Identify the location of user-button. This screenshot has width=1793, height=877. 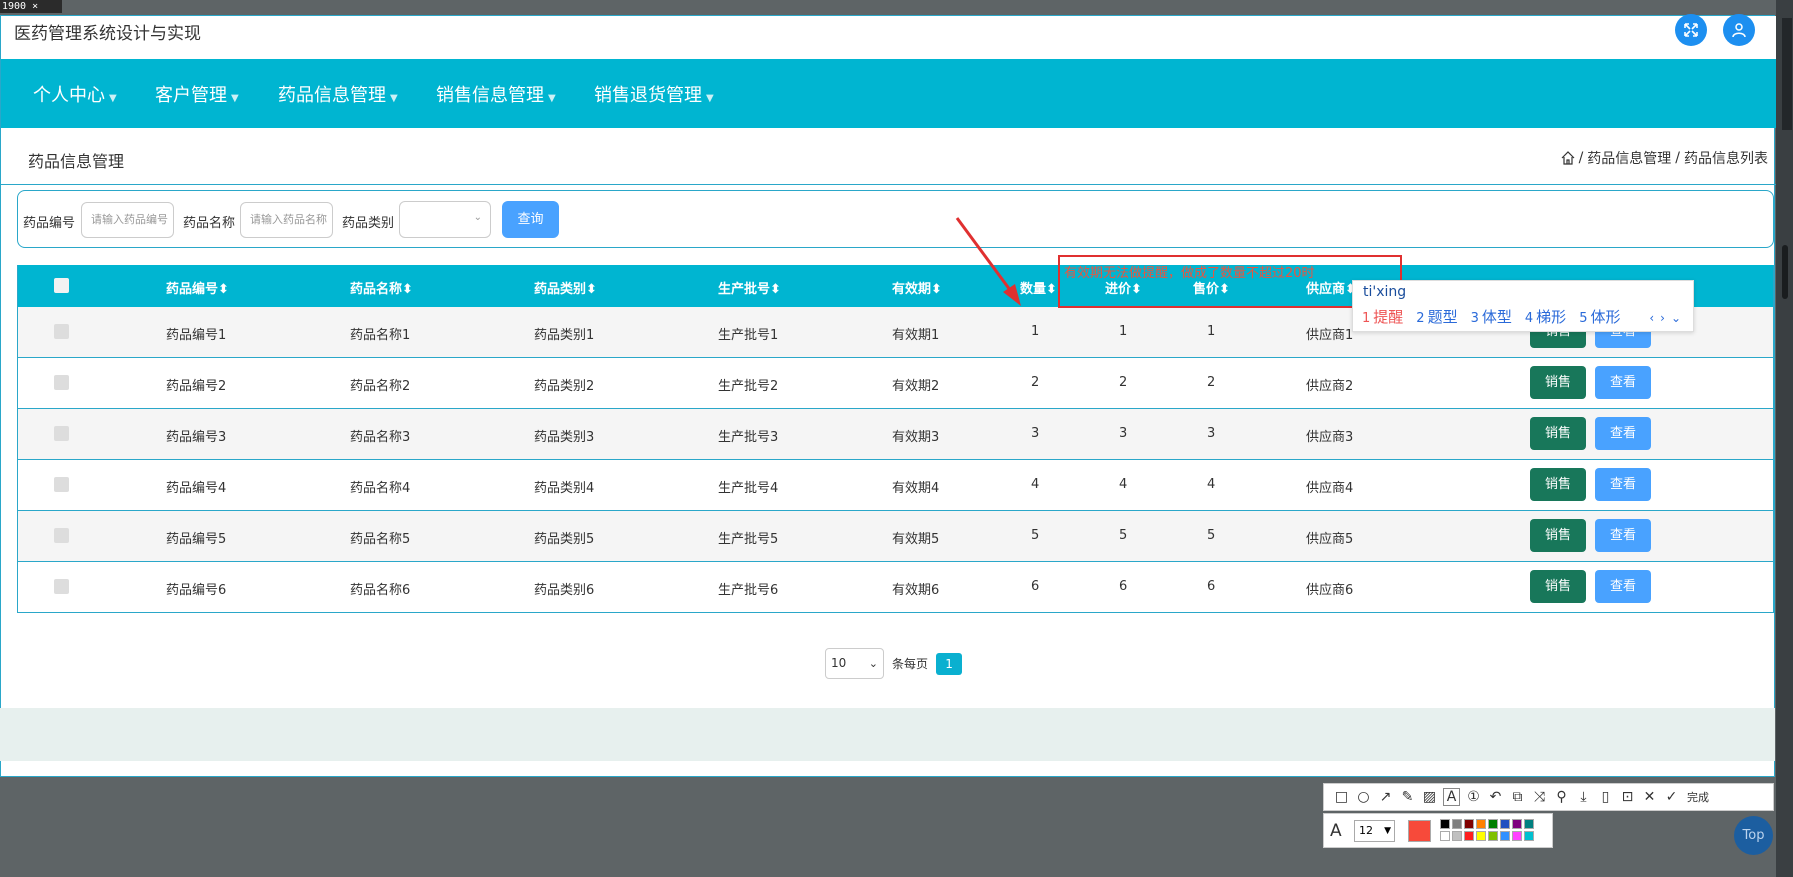
(1739, 30).